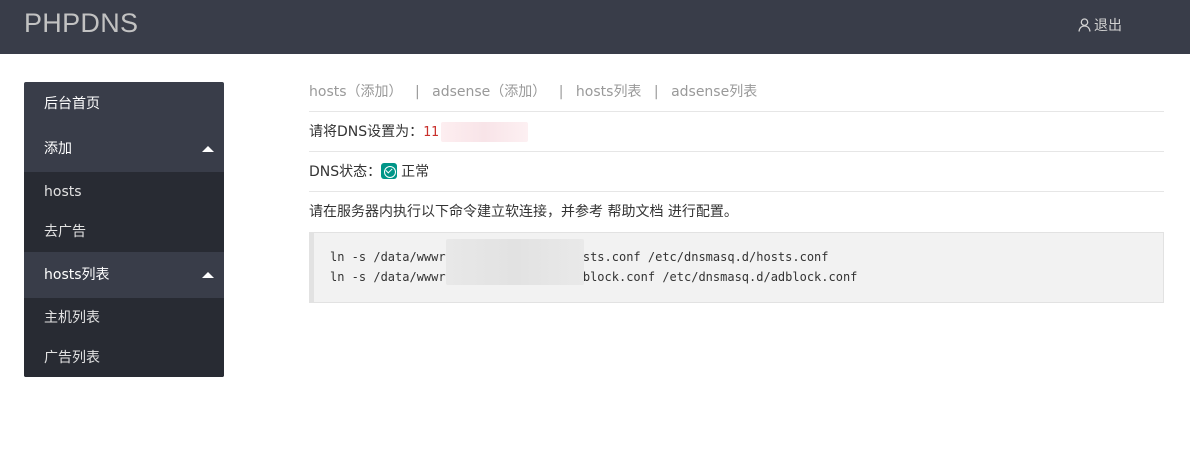  I want to click on sidebar-group-add: 添加, so click(124, 149).